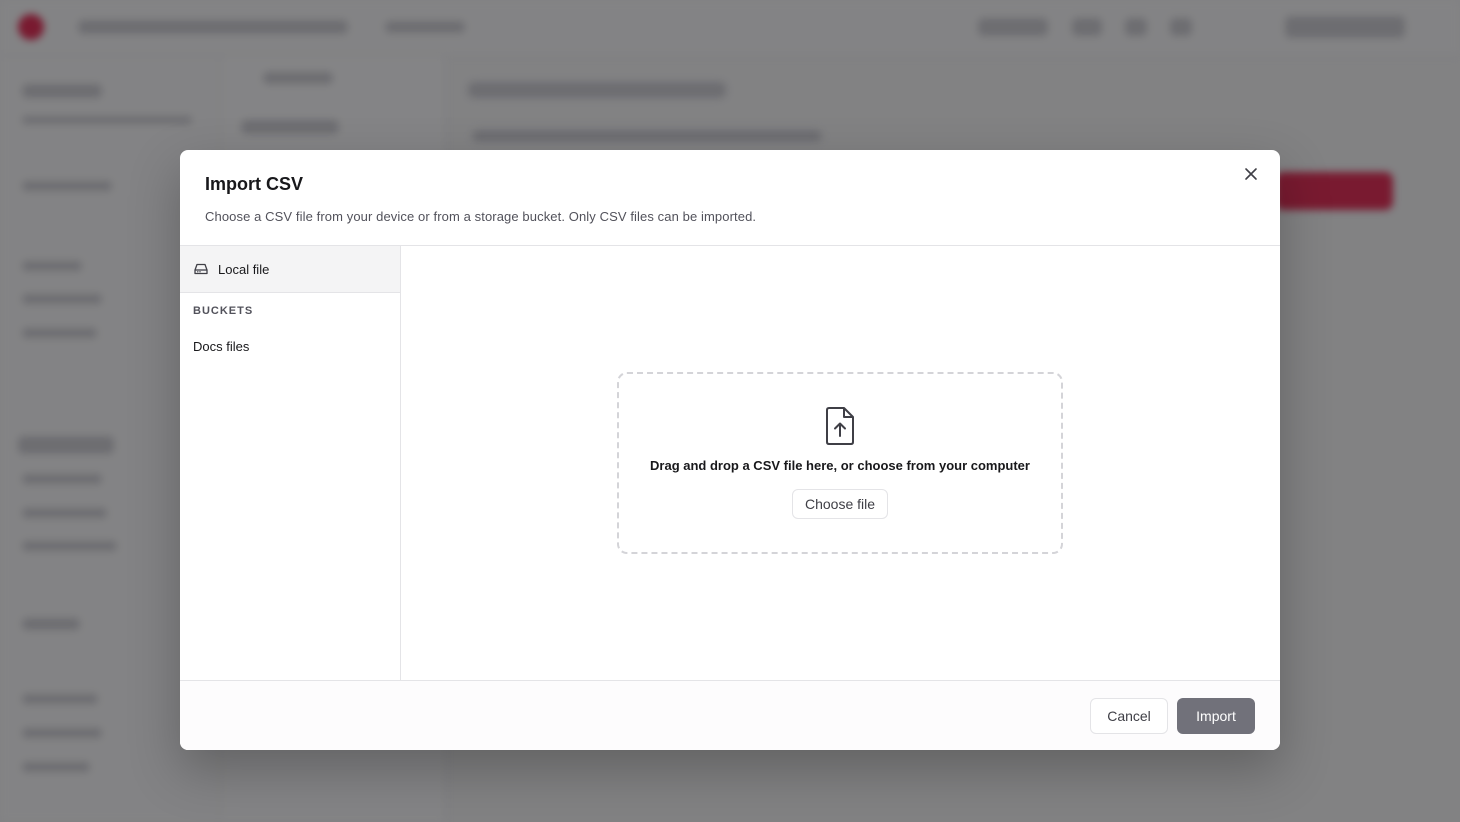 This screenshot has width=1460, height=822. I want to click on buckets-heading: BUCKETS, so click(223, 311).